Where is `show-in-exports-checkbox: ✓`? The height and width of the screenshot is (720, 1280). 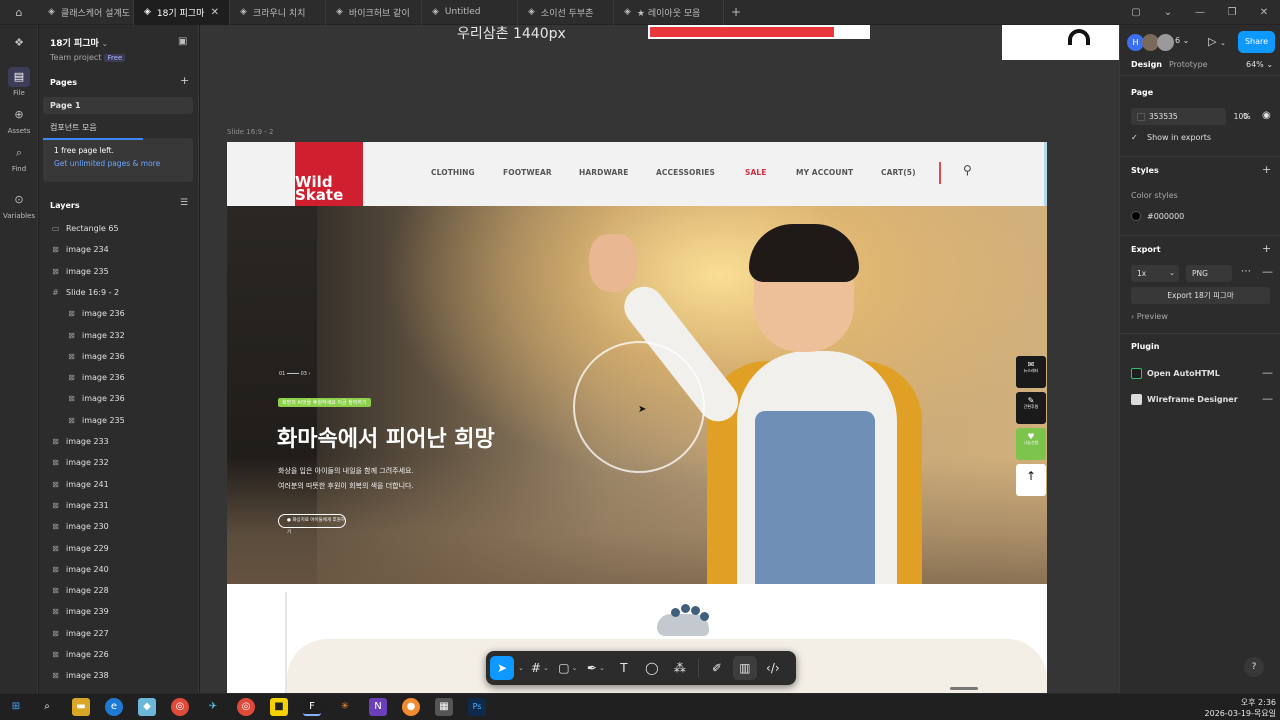
show-in-exports-checkbox: ✓ is located at coordinates (1134, 137).